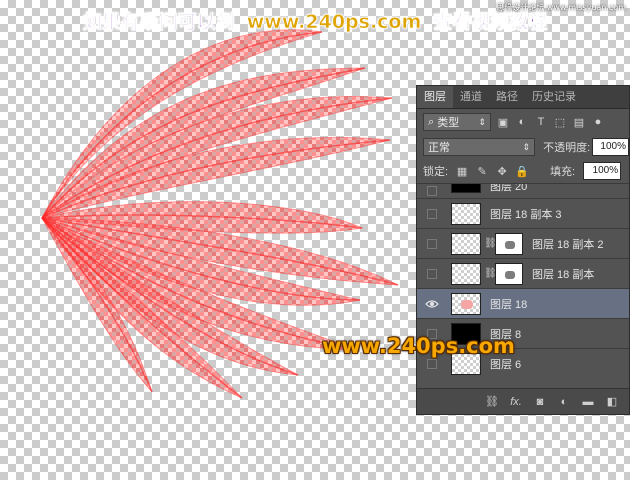  I want to click on banner-right-text: 查看视频教程, so click(490, 22).